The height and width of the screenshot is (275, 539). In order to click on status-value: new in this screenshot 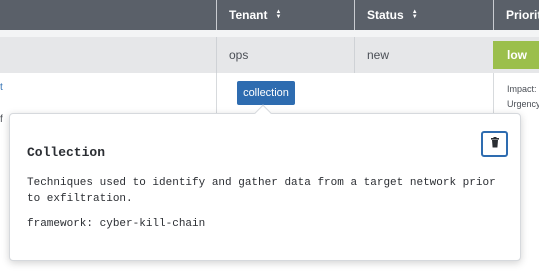, I will do `click(378, 55)`.